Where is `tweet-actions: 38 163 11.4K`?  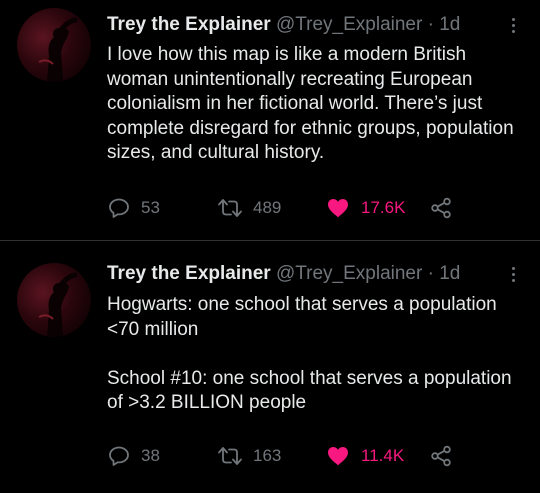 tweet-actions: 38 163 11.4K is located at coordinates (317, 456).